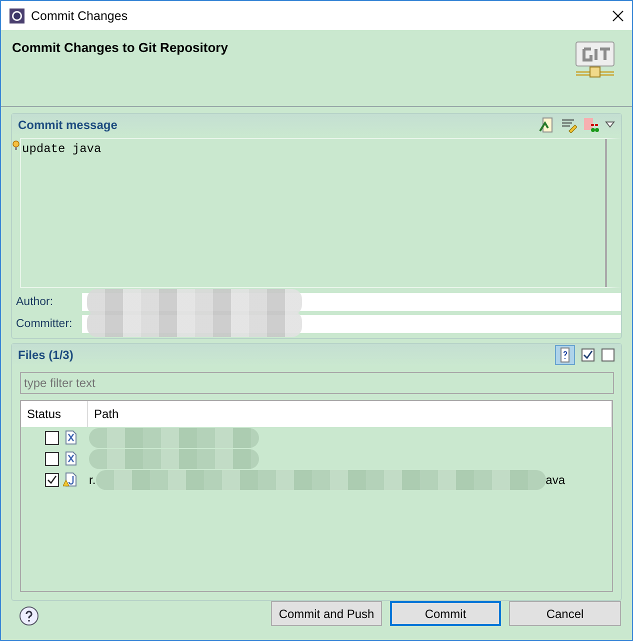  What do you see at coordinates (445, 613) in the screenshot?
I see `commit-button: Commit` at bounding box center [445, 613].